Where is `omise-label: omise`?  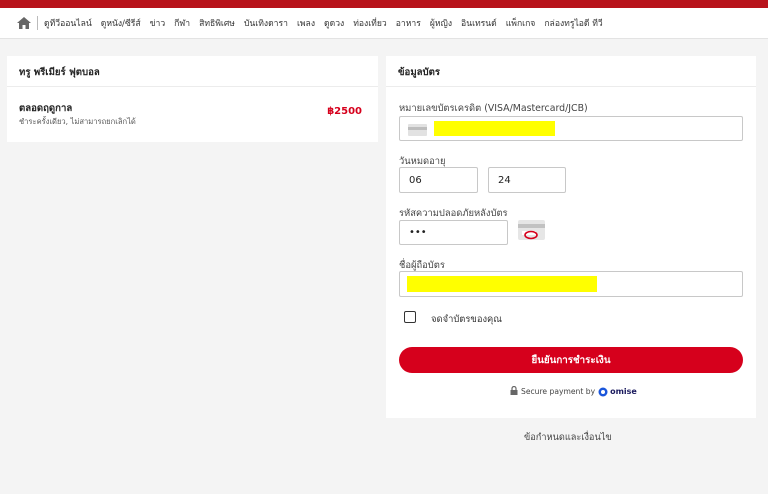 omise-label: omise is located at coordinates (623, 391).